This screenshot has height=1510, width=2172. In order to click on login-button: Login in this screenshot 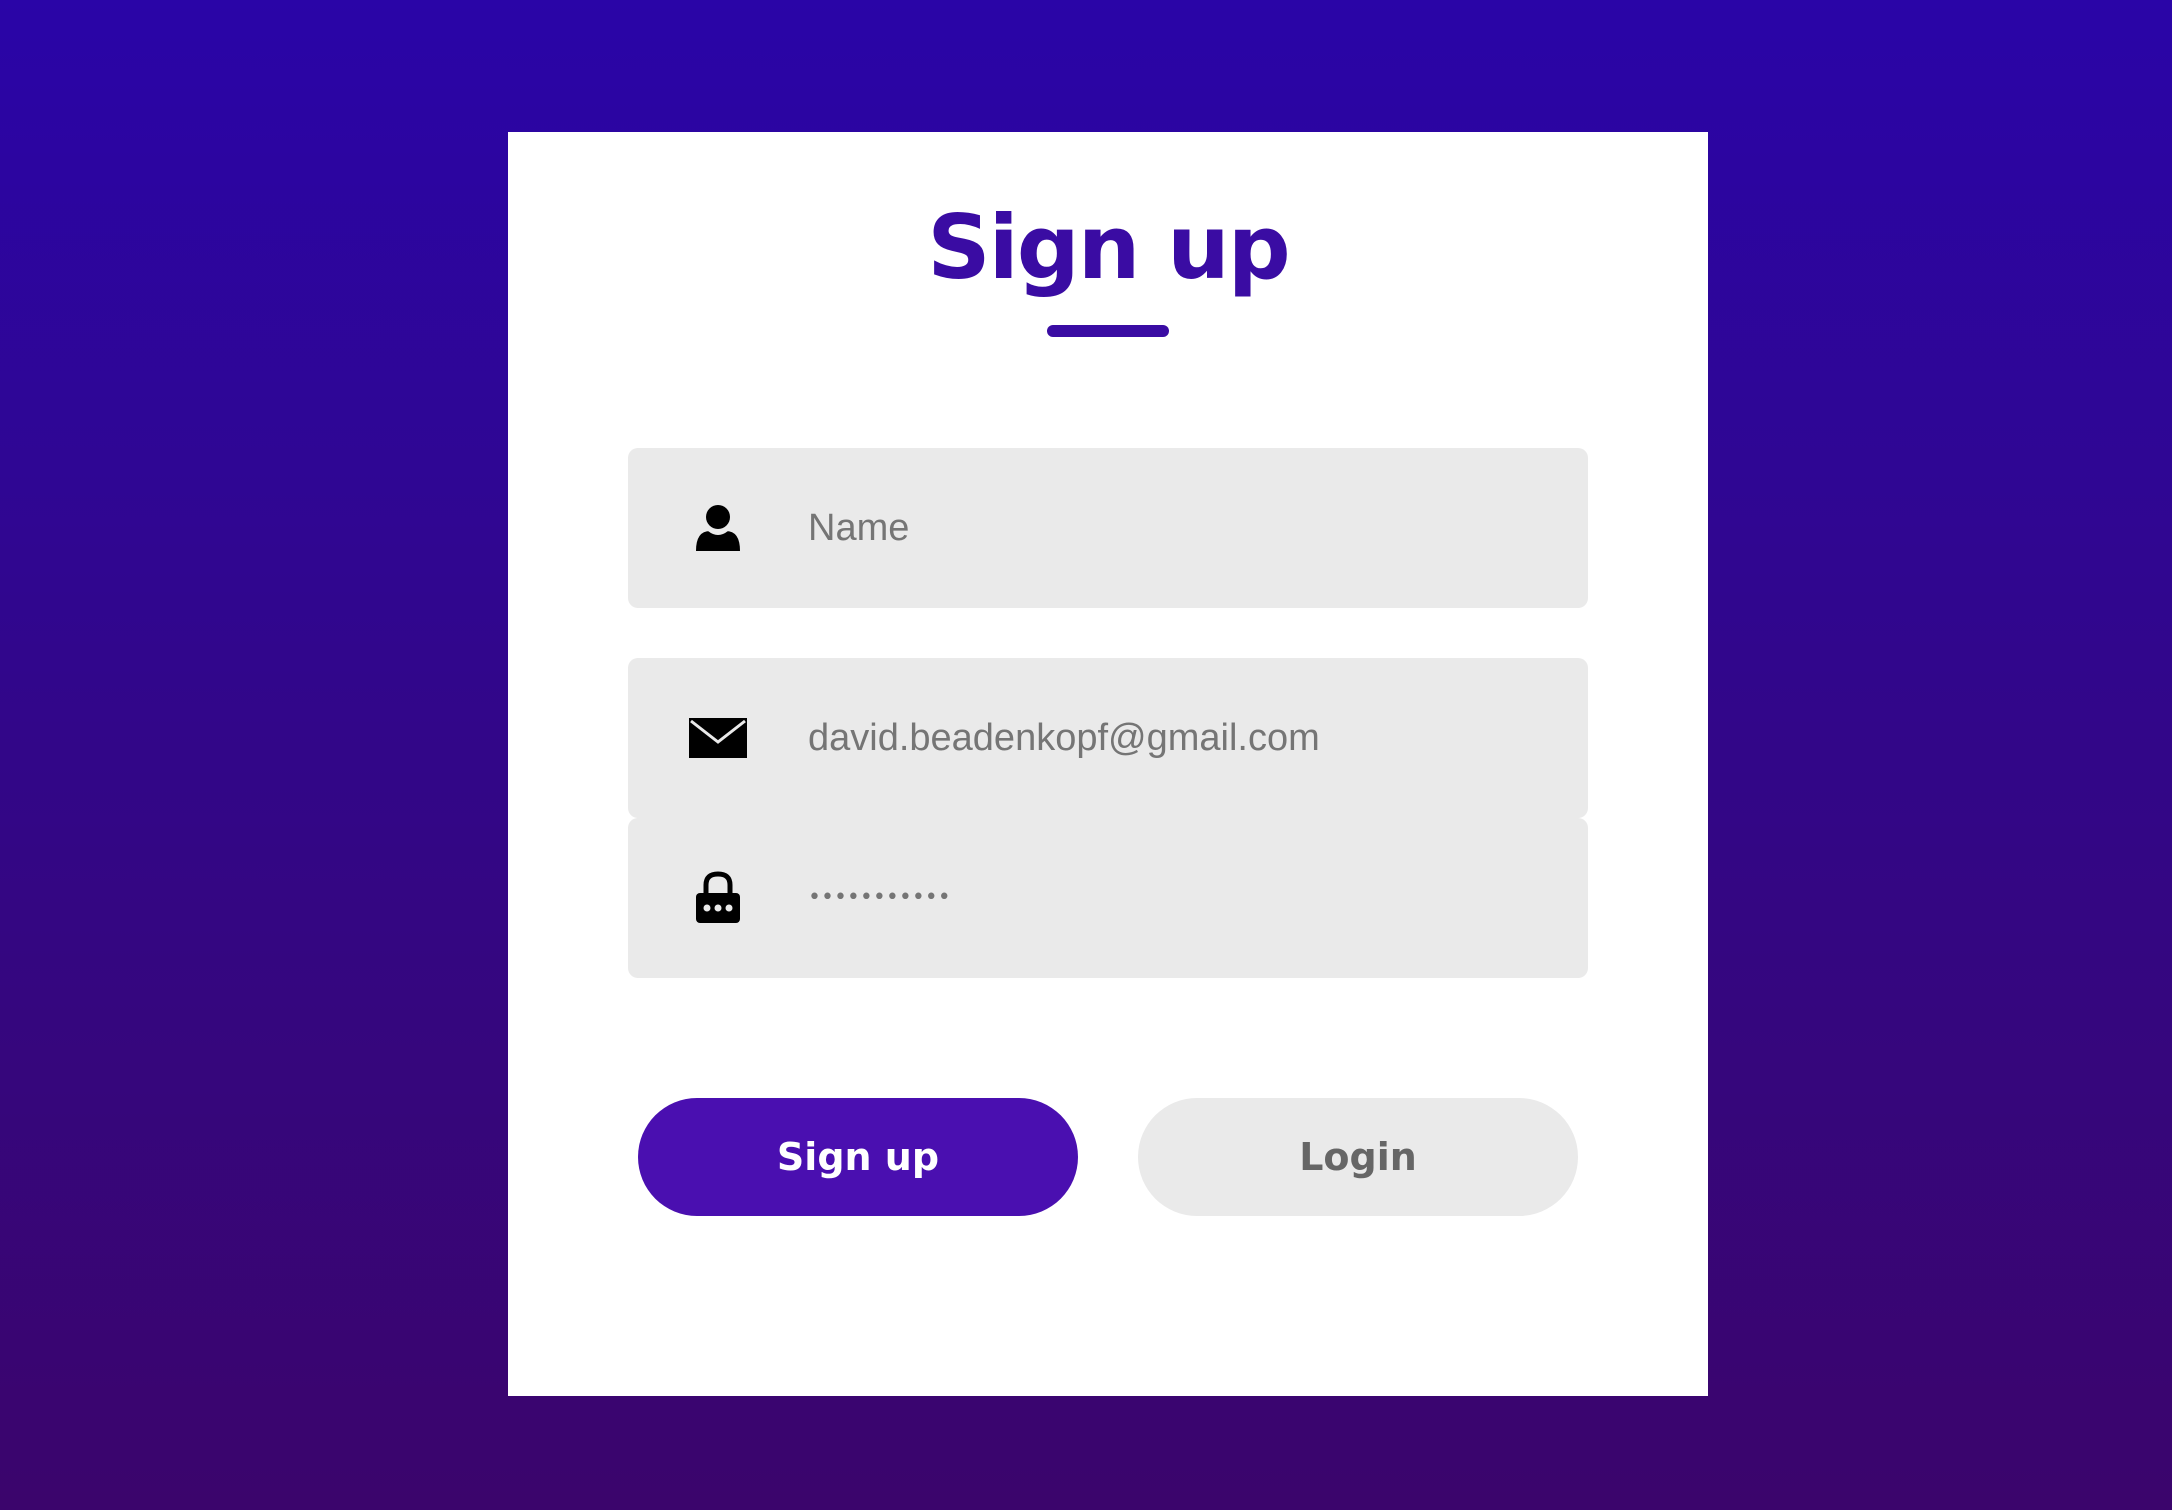, I will do `click(1358, 1157)`.